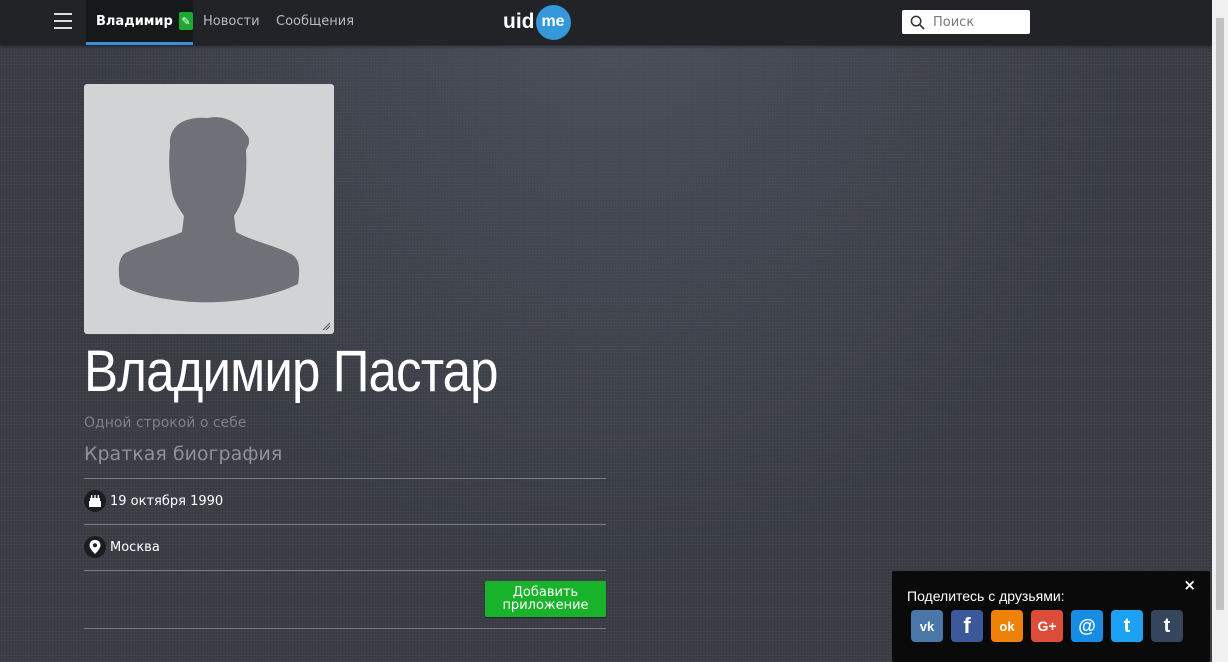 The height and width of the screenshot is (662, 1228). I want to click on avatar-silhouette-icon, so click(209, 210).